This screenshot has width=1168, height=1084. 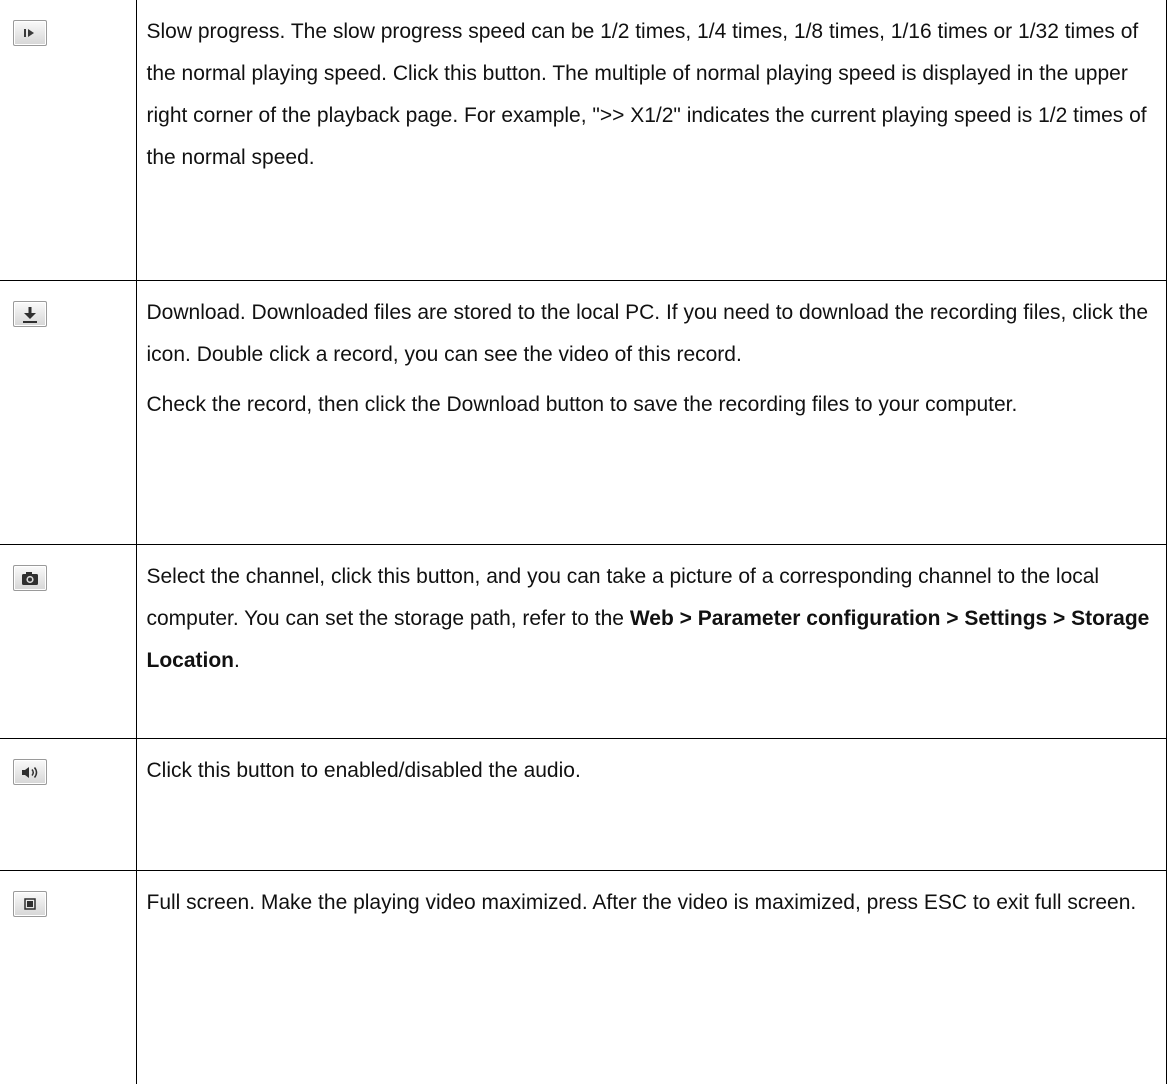 I want to click on slow-play-icon, so click(x=30, y=33).